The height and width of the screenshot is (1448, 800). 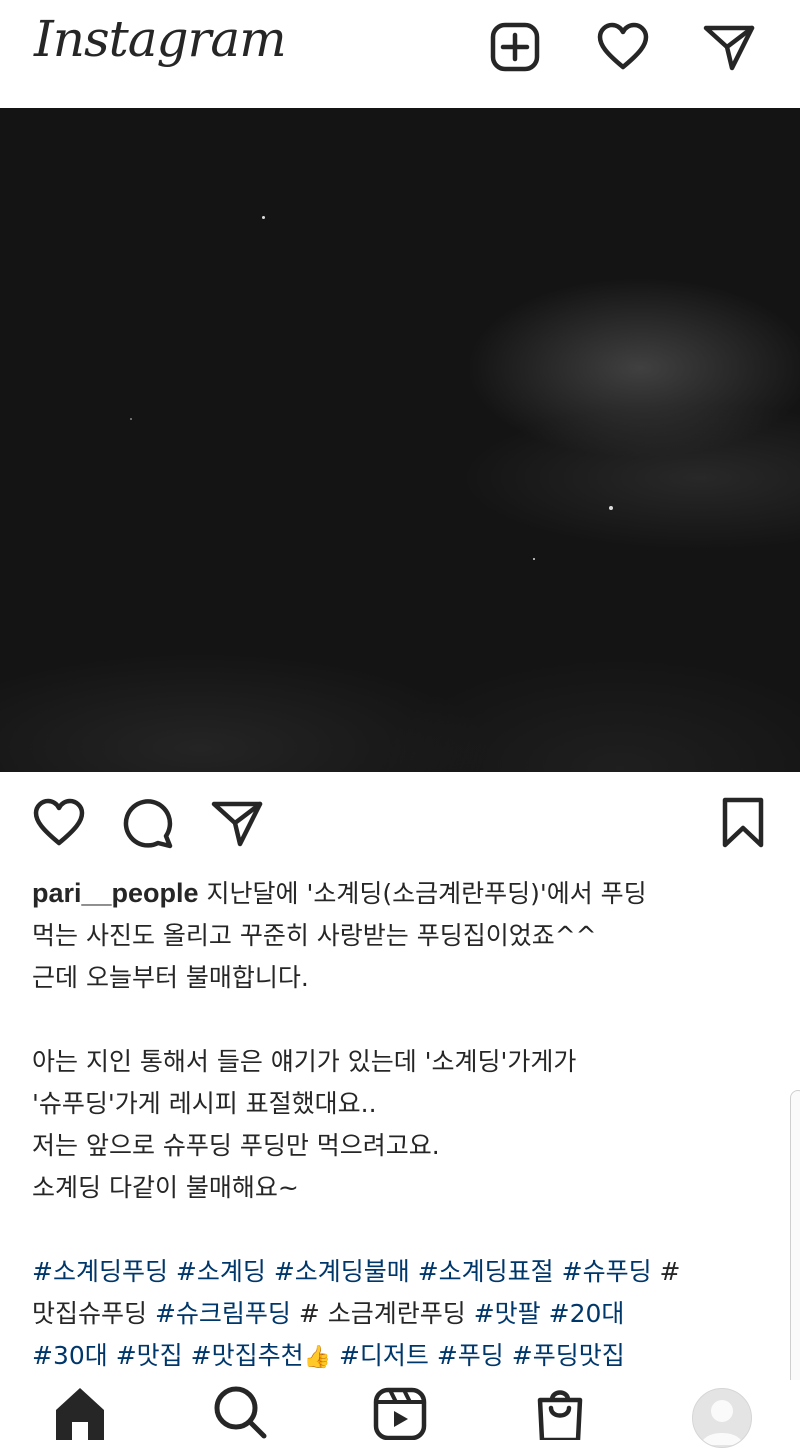 I want to click on hashtag-link: #30대, so click(x=70, y=1355).